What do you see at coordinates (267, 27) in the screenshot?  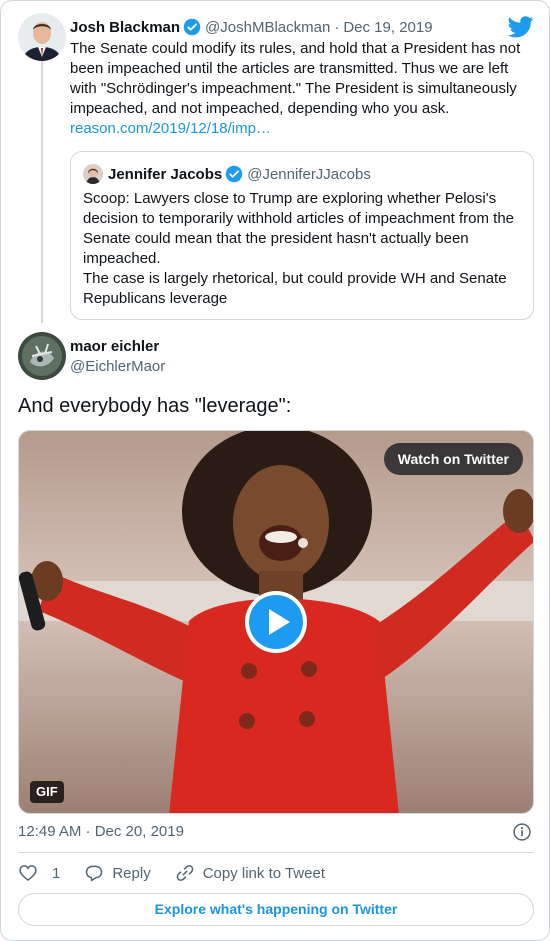 I see `author-handle: @JoshMBlackman` at bounding box center [267, 27].